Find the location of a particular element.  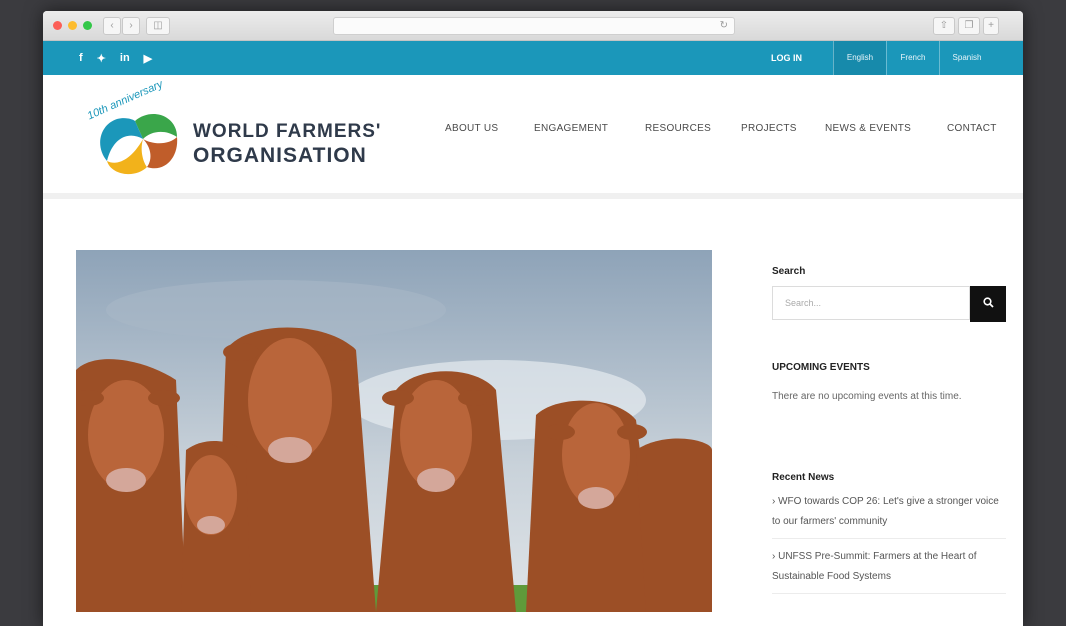

search-form is located at coordinates (889, 304).